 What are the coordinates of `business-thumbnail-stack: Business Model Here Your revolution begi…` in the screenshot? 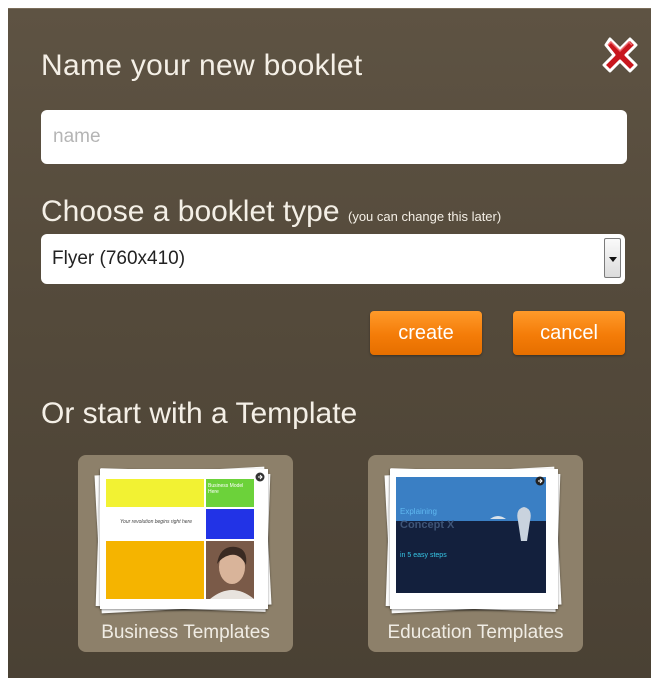 It's located at (185, 540).